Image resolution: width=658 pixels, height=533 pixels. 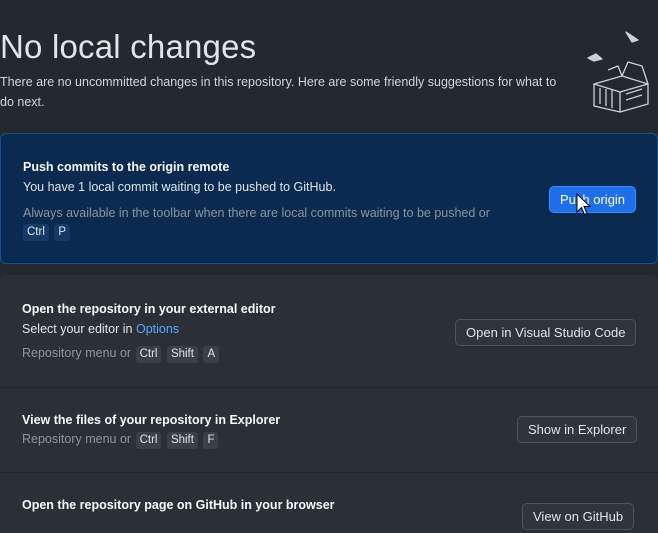 I want to click on explorer-card-hint: Repository menu or Ctrl Shift F, so click(x=120, y=440).